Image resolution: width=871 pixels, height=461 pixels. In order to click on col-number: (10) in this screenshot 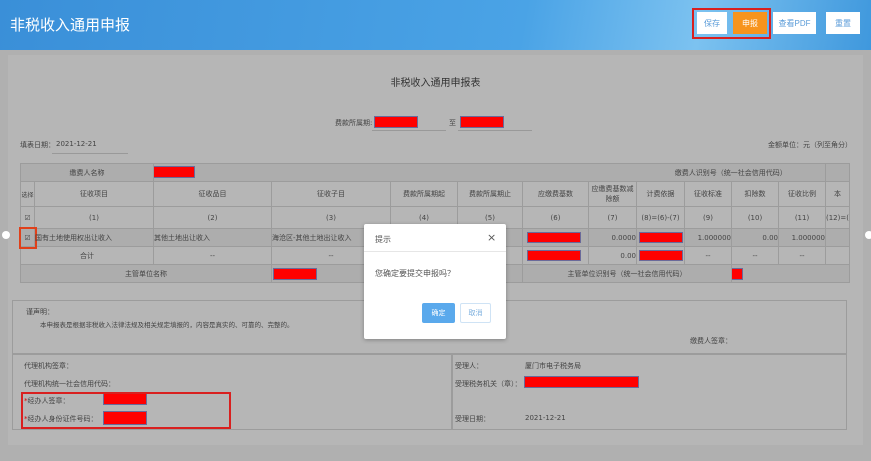, I will do `click(755, 217)`.